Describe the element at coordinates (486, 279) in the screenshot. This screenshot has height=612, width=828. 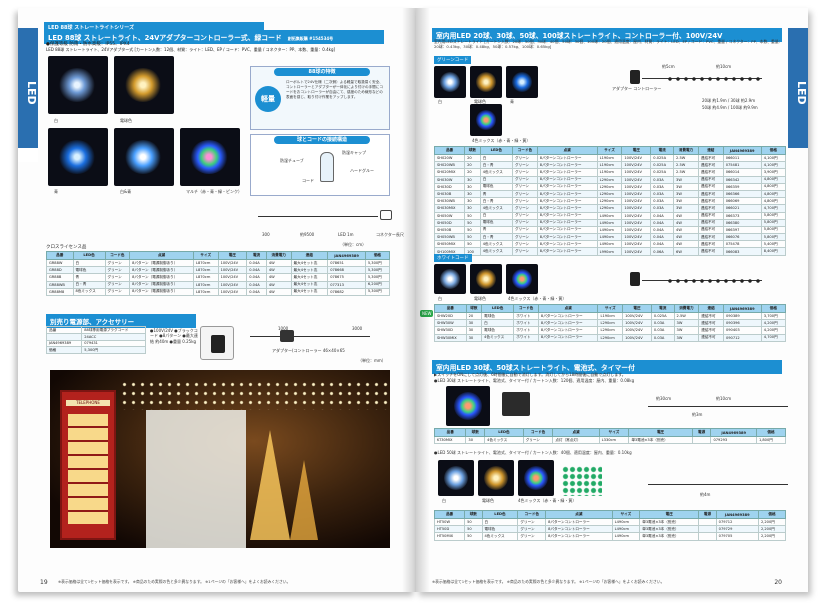
I see `white-photo-warm` at that location.